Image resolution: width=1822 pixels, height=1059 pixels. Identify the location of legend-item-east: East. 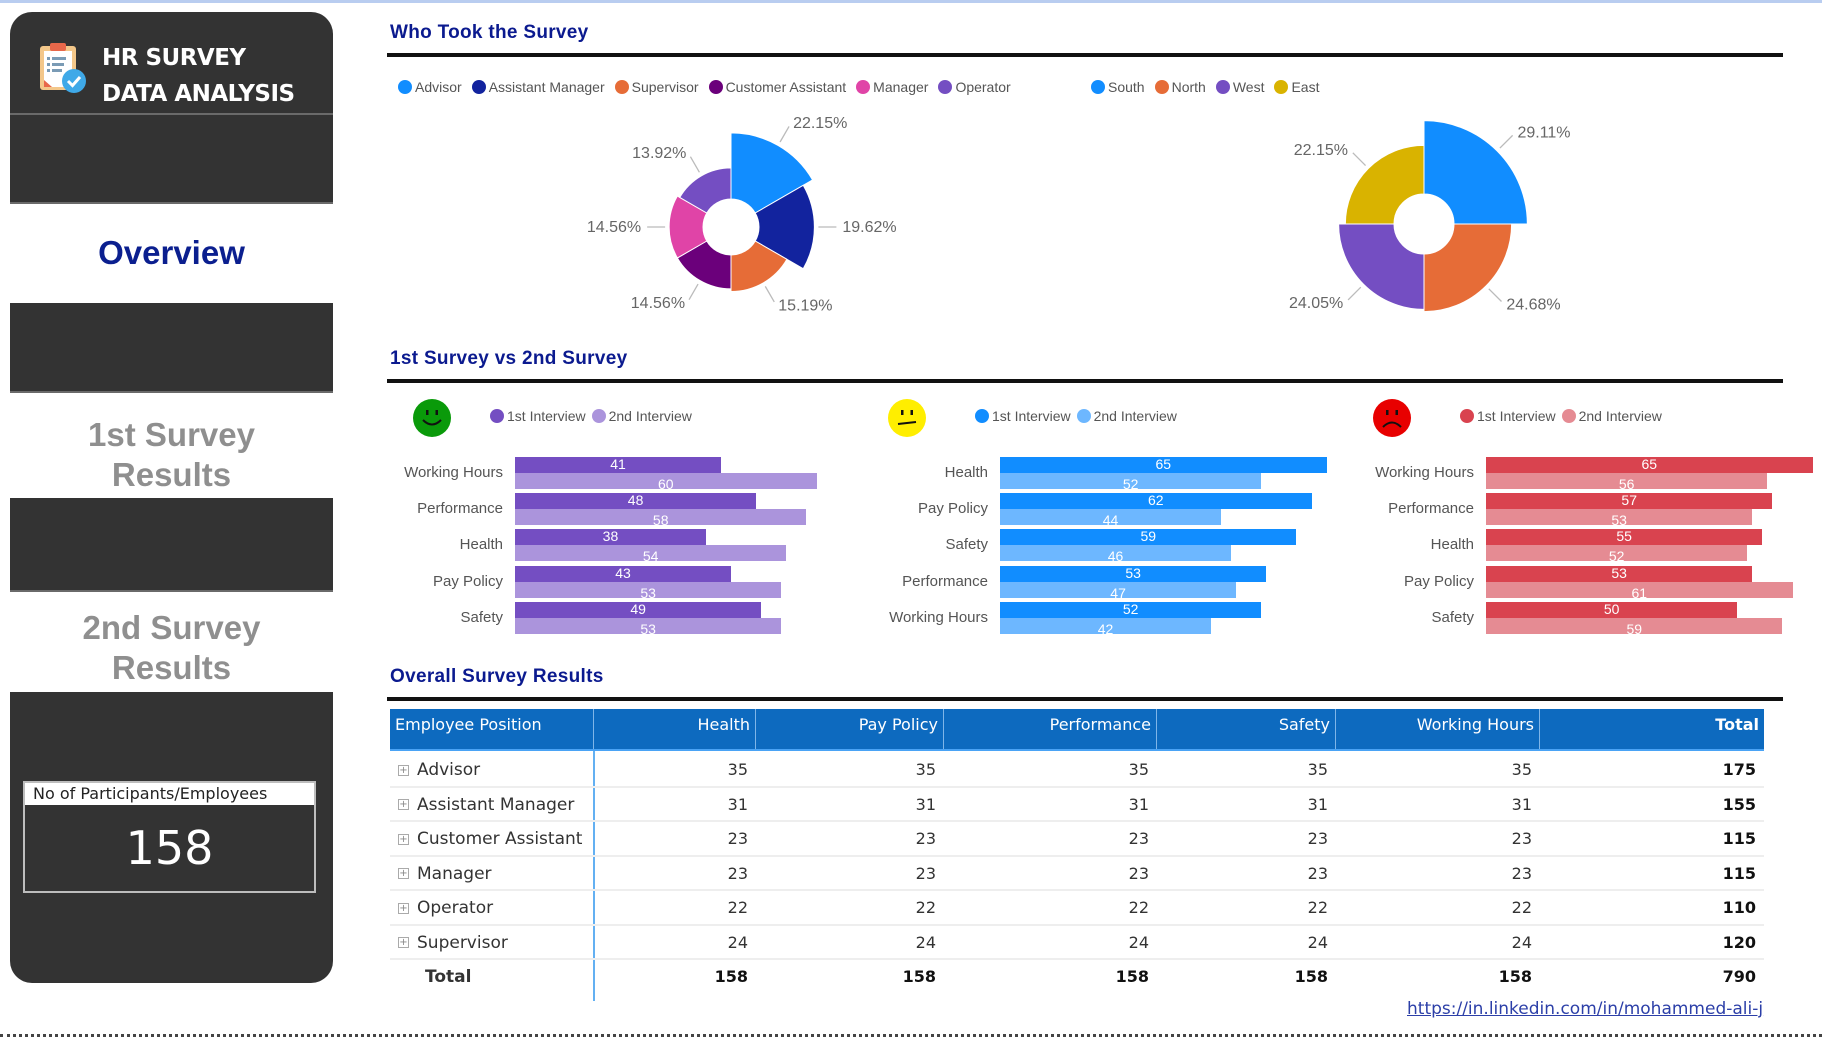
(1296, 87).